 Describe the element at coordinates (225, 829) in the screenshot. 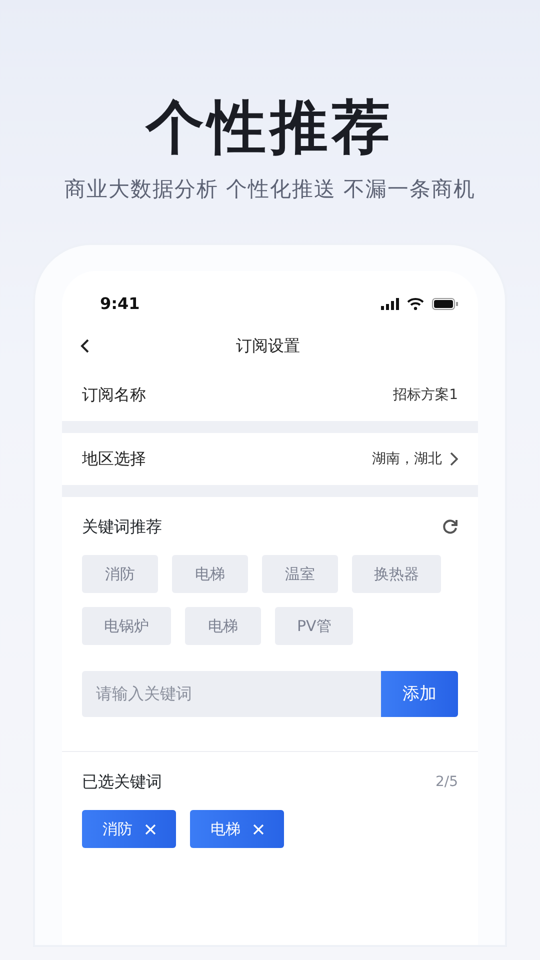

I see `chip-label: 电梯` at that location.